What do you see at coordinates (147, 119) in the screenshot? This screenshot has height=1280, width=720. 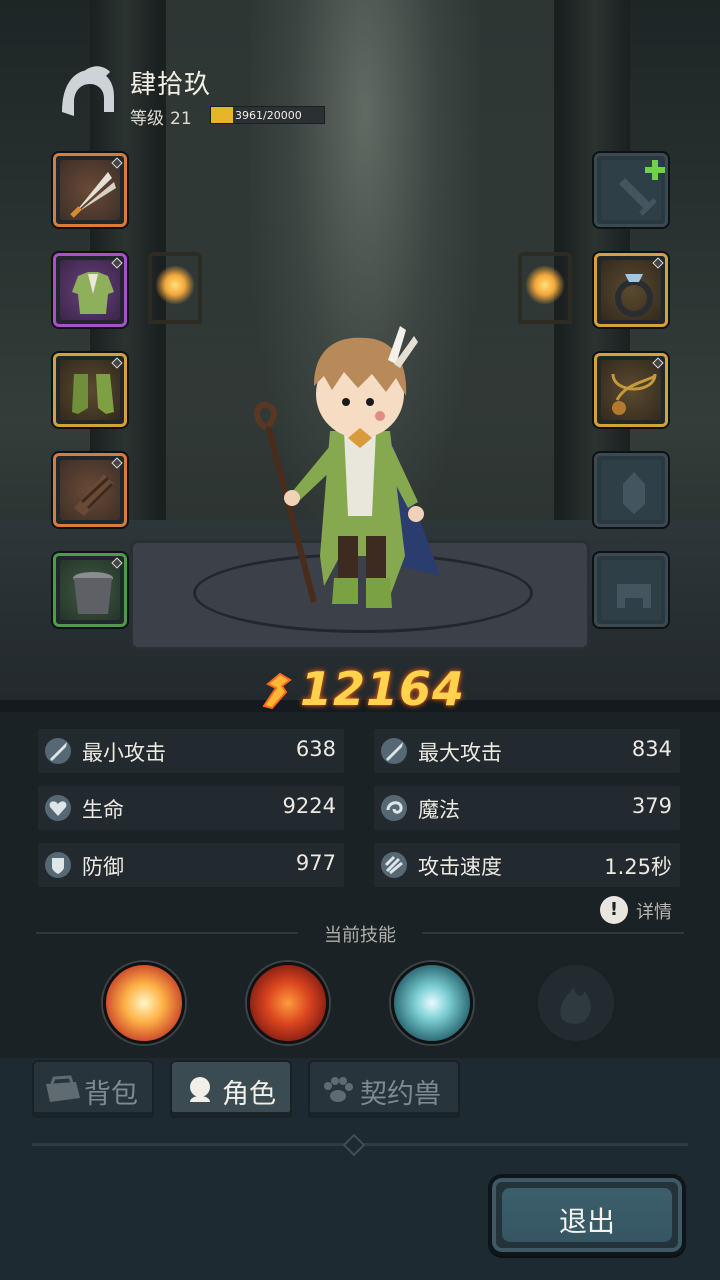 I see `level-prefix: 等级` at bounding box center [147, 119].